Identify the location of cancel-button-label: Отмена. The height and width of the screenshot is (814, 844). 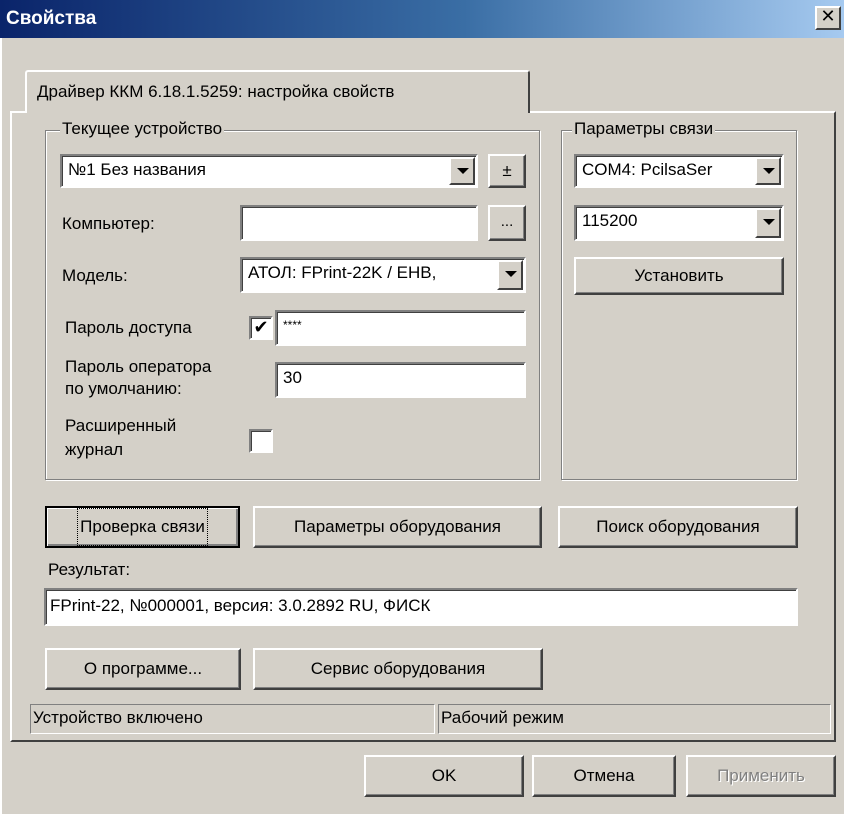
(604, 775).